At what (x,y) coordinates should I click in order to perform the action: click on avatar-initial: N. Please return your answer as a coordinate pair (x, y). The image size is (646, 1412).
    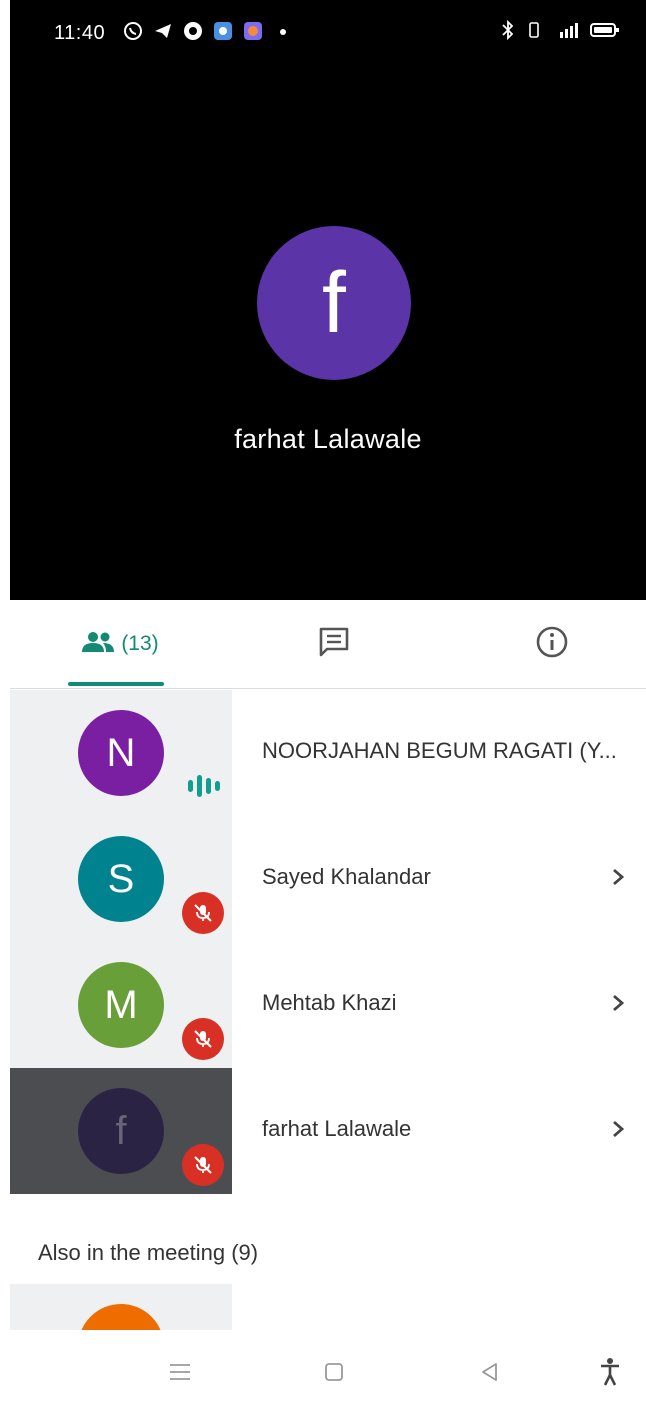
    Looking at the image, I should click on (121, 752).